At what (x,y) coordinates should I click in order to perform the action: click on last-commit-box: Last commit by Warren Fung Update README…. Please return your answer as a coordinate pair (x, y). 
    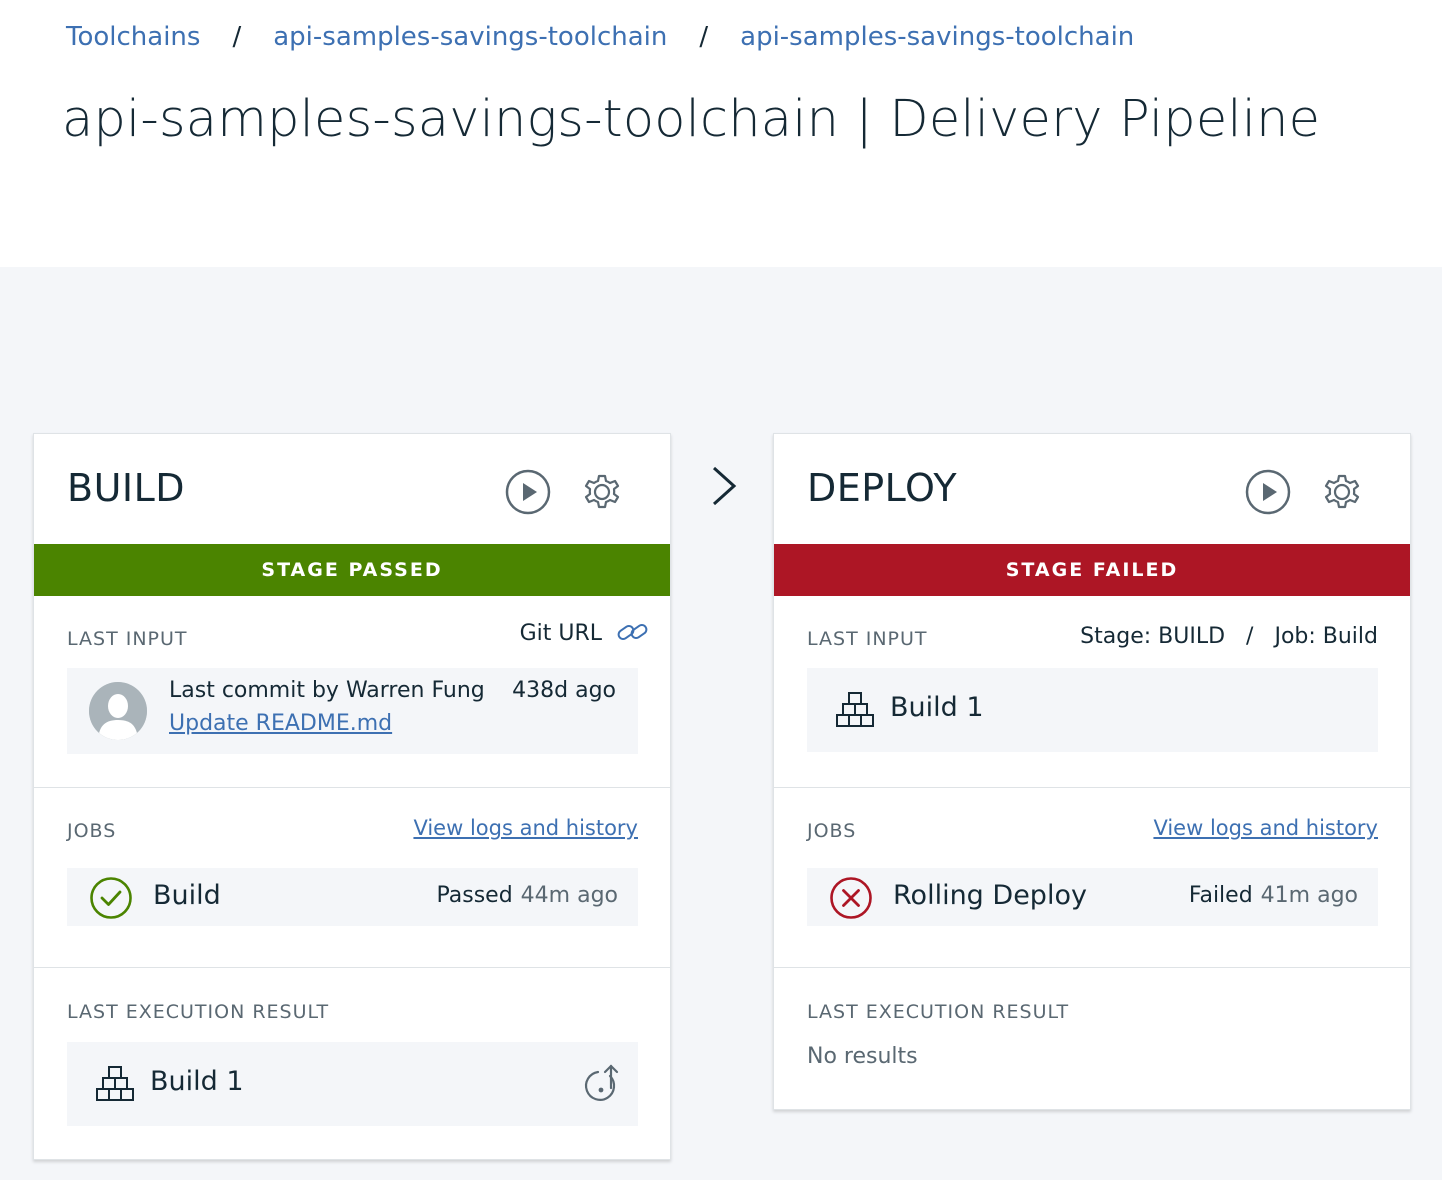
    Looking at the image, I should click on (352, 711).